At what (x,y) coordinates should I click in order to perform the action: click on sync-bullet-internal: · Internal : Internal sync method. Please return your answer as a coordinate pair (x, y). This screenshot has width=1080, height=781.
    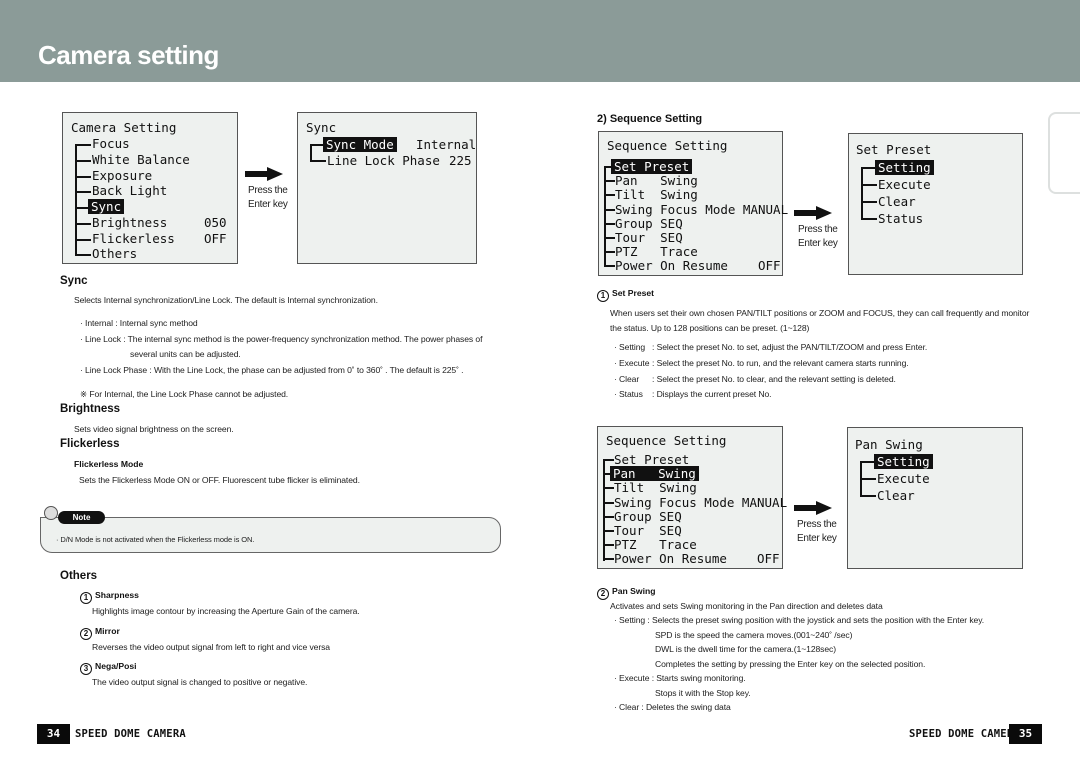
    Looking at the image, I should click on (139, 323).